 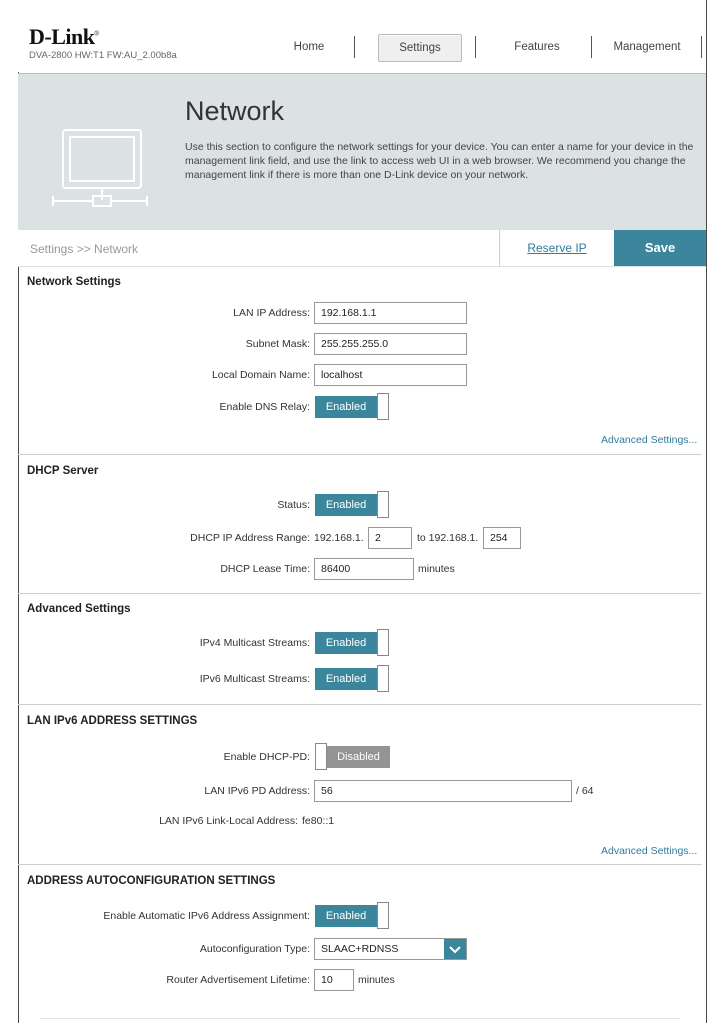 What do you see at coordinates (271, 313) in the screenshot?
I see `lan-ip-label: LAN IP Address:` at bounding box center [271, 313].